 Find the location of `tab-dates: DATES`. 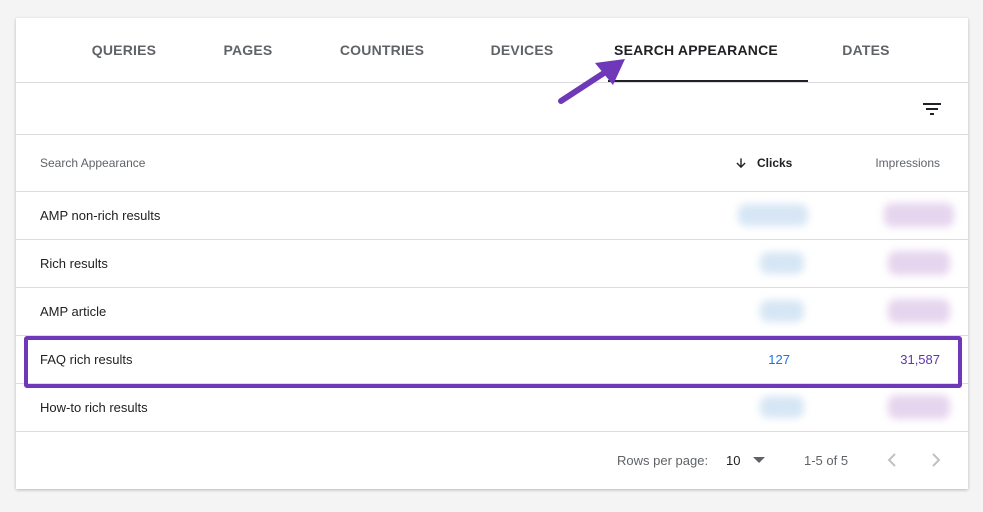

tab-dates: DATES is located at coordinates (866, 50).